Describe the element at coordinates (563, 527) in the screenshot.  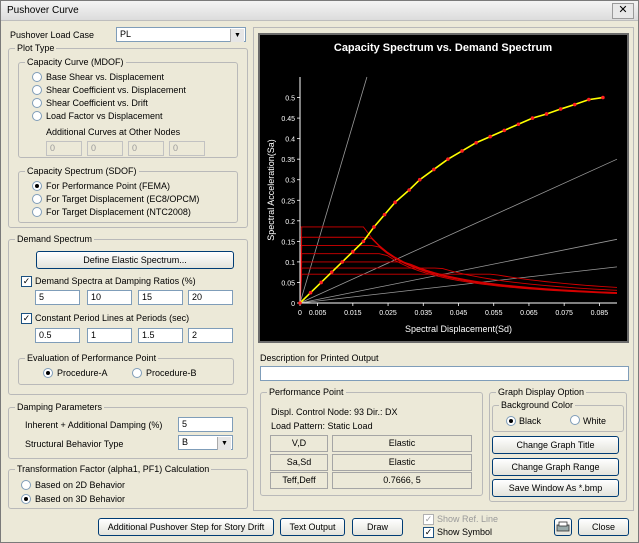
I see `print-icon` at that location.